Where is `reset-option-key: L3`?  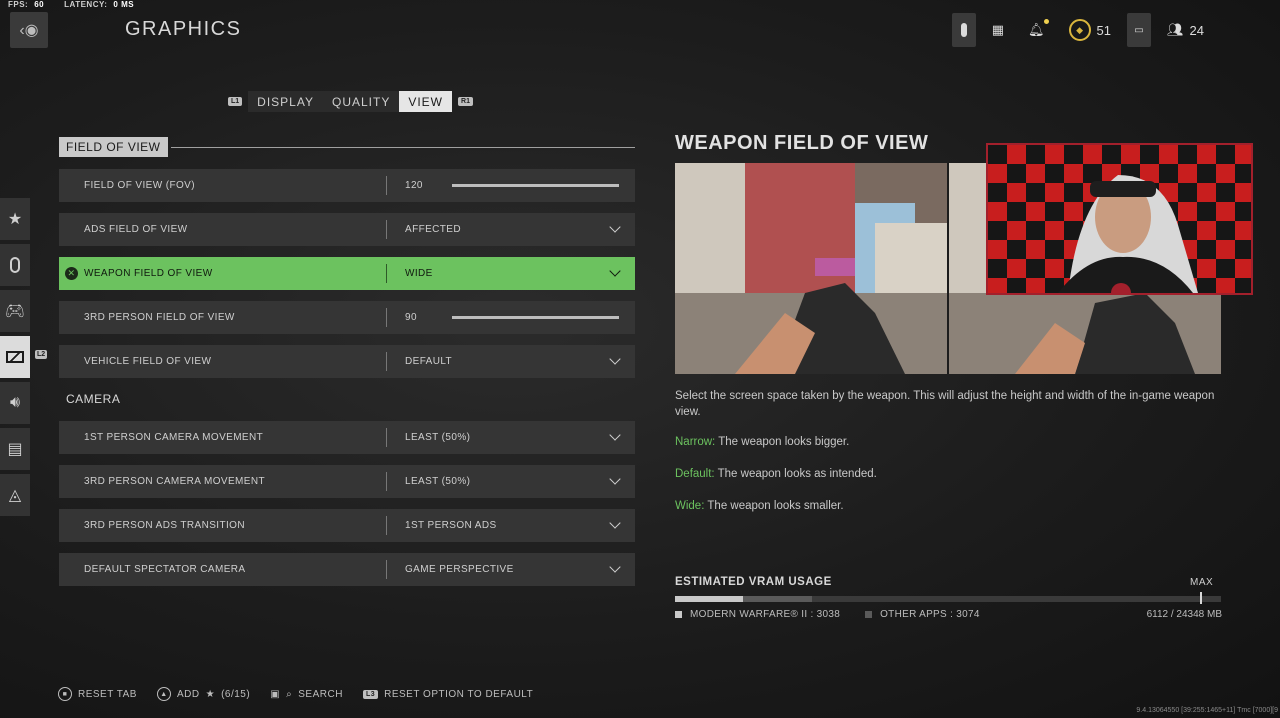
reset-option-key: L3 is located at coordinates (370, 694).